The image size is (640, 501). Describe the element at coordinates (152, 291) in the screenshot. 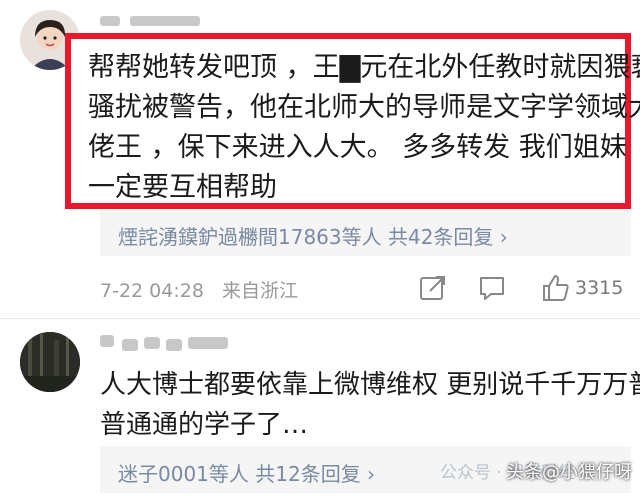

I see `comment-date: 7-22 04:28` at that location.